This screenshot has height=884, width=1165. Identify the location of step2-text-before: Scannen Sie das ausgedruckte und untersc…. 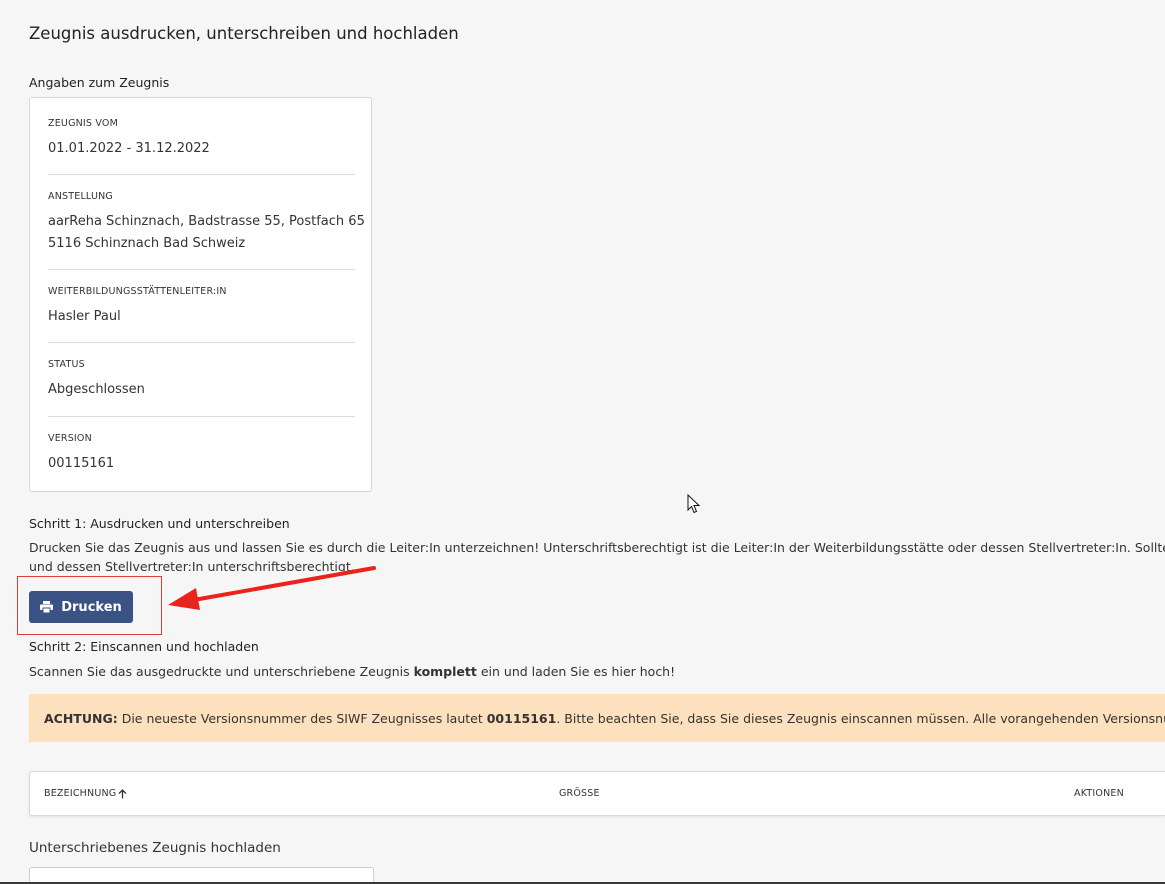
(221, 671).